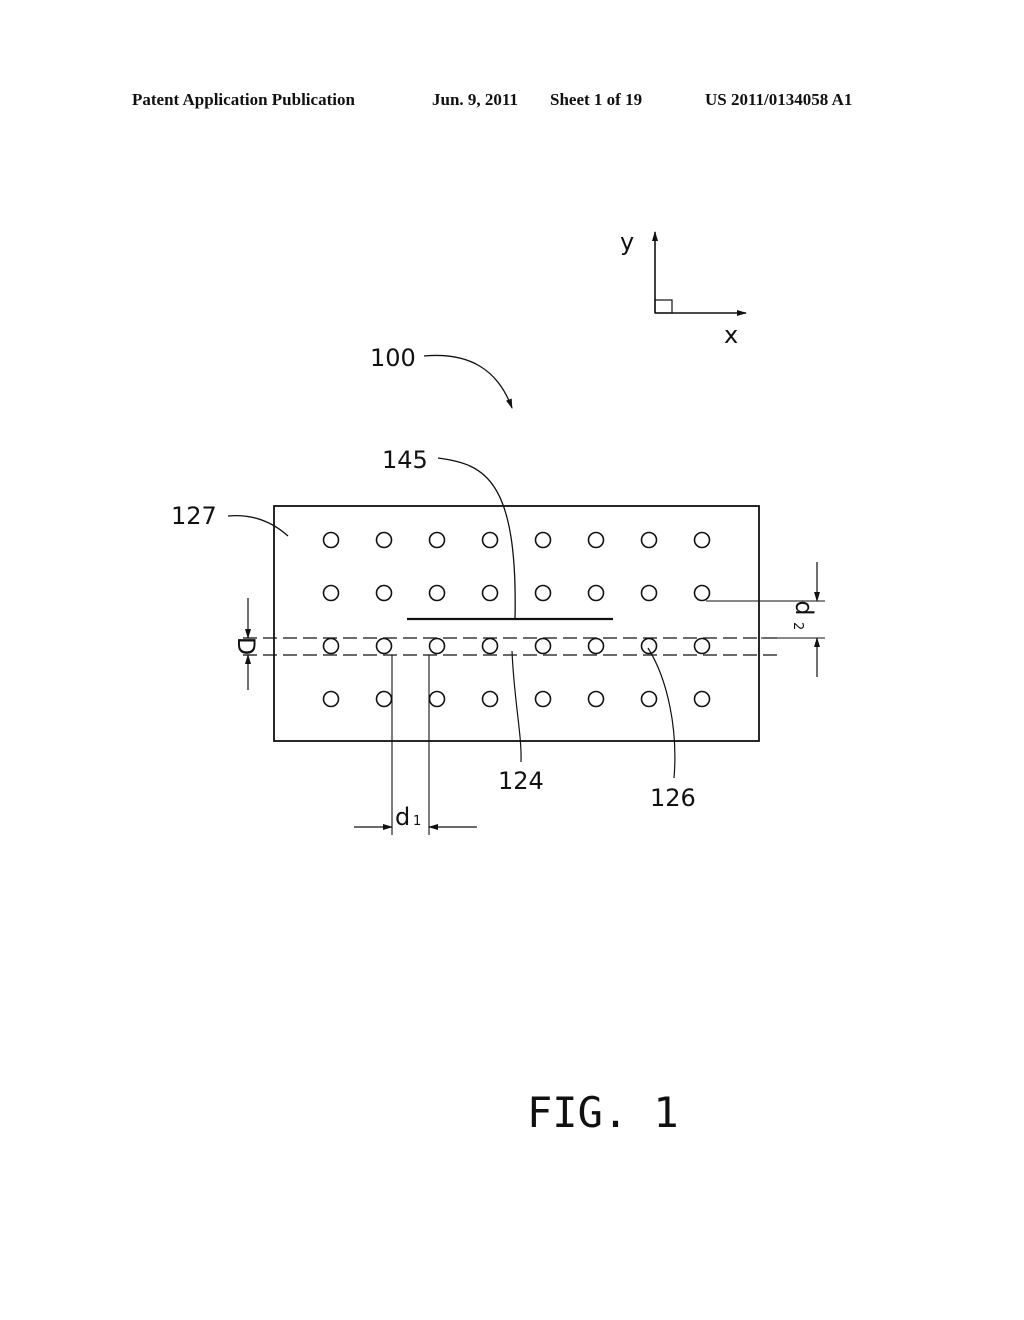  What do you see at coordinates (194, 516) in the screenshot?
I see `ref-label-127: 127` at bounding box center [194, 516].